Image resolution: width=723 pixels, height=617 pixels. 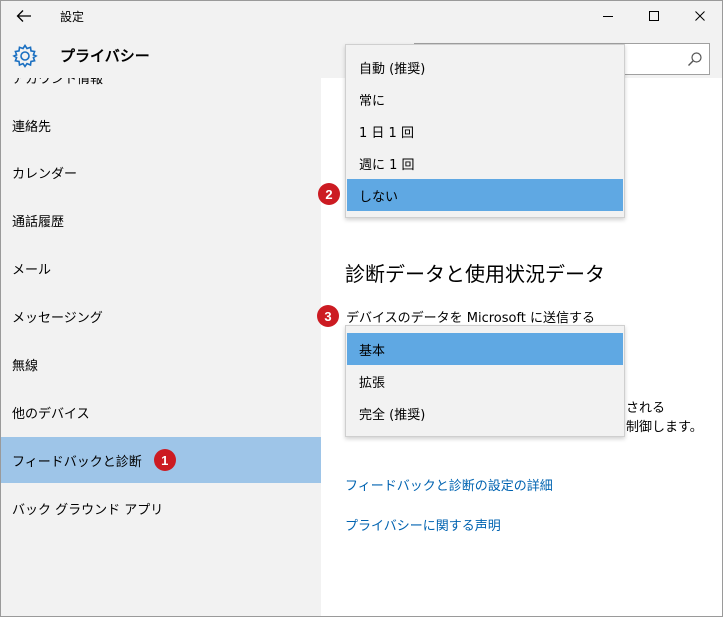 I want to click on sidebar-item-label: 無線, so click(x=25, y=366).